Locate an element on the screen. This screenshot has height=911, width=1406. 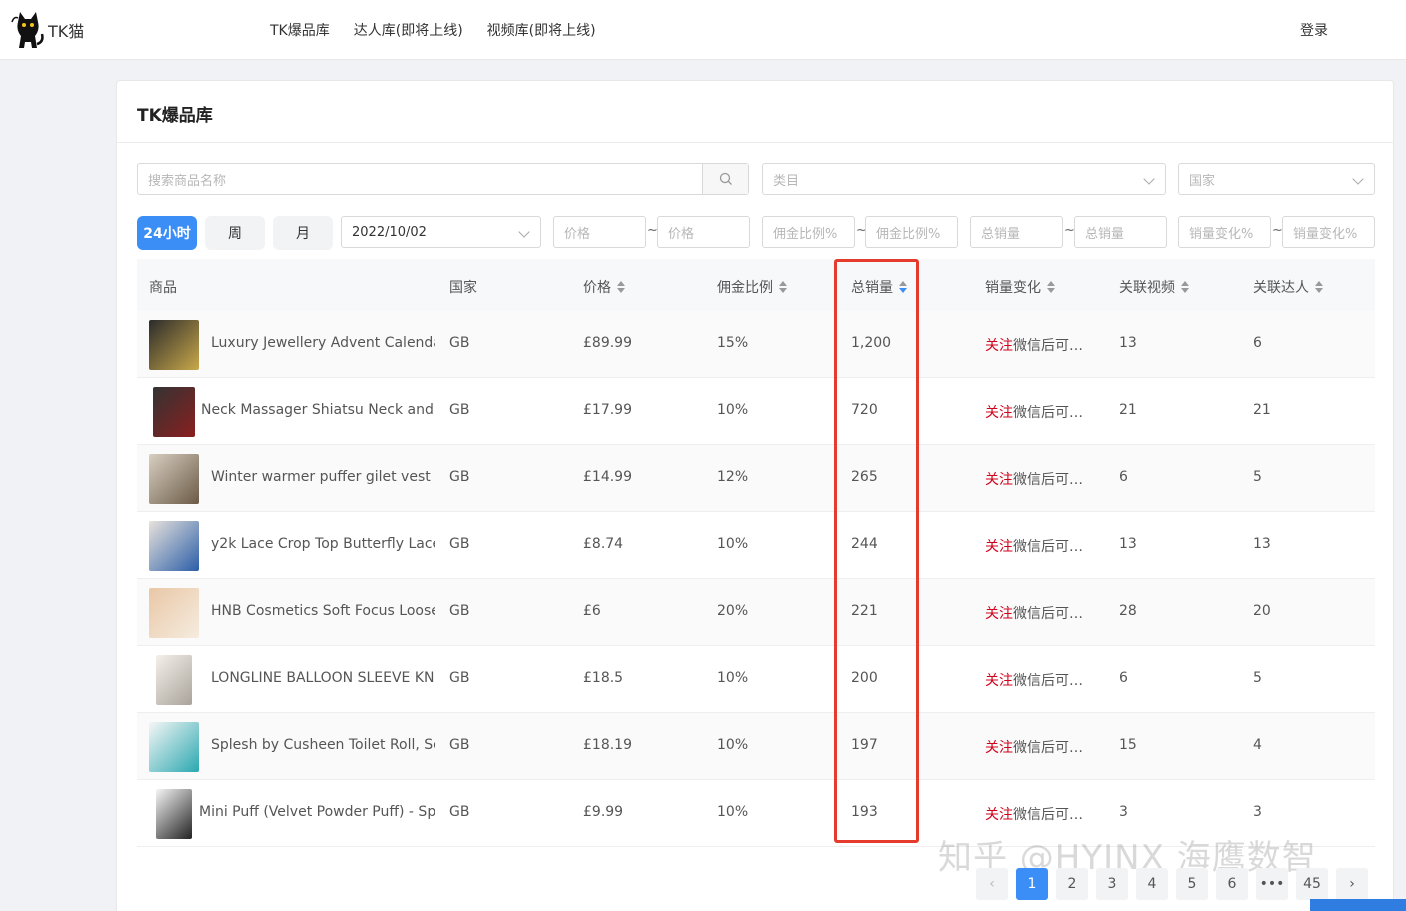
page-button-6: 6 is located at coordinates (1232, 884).